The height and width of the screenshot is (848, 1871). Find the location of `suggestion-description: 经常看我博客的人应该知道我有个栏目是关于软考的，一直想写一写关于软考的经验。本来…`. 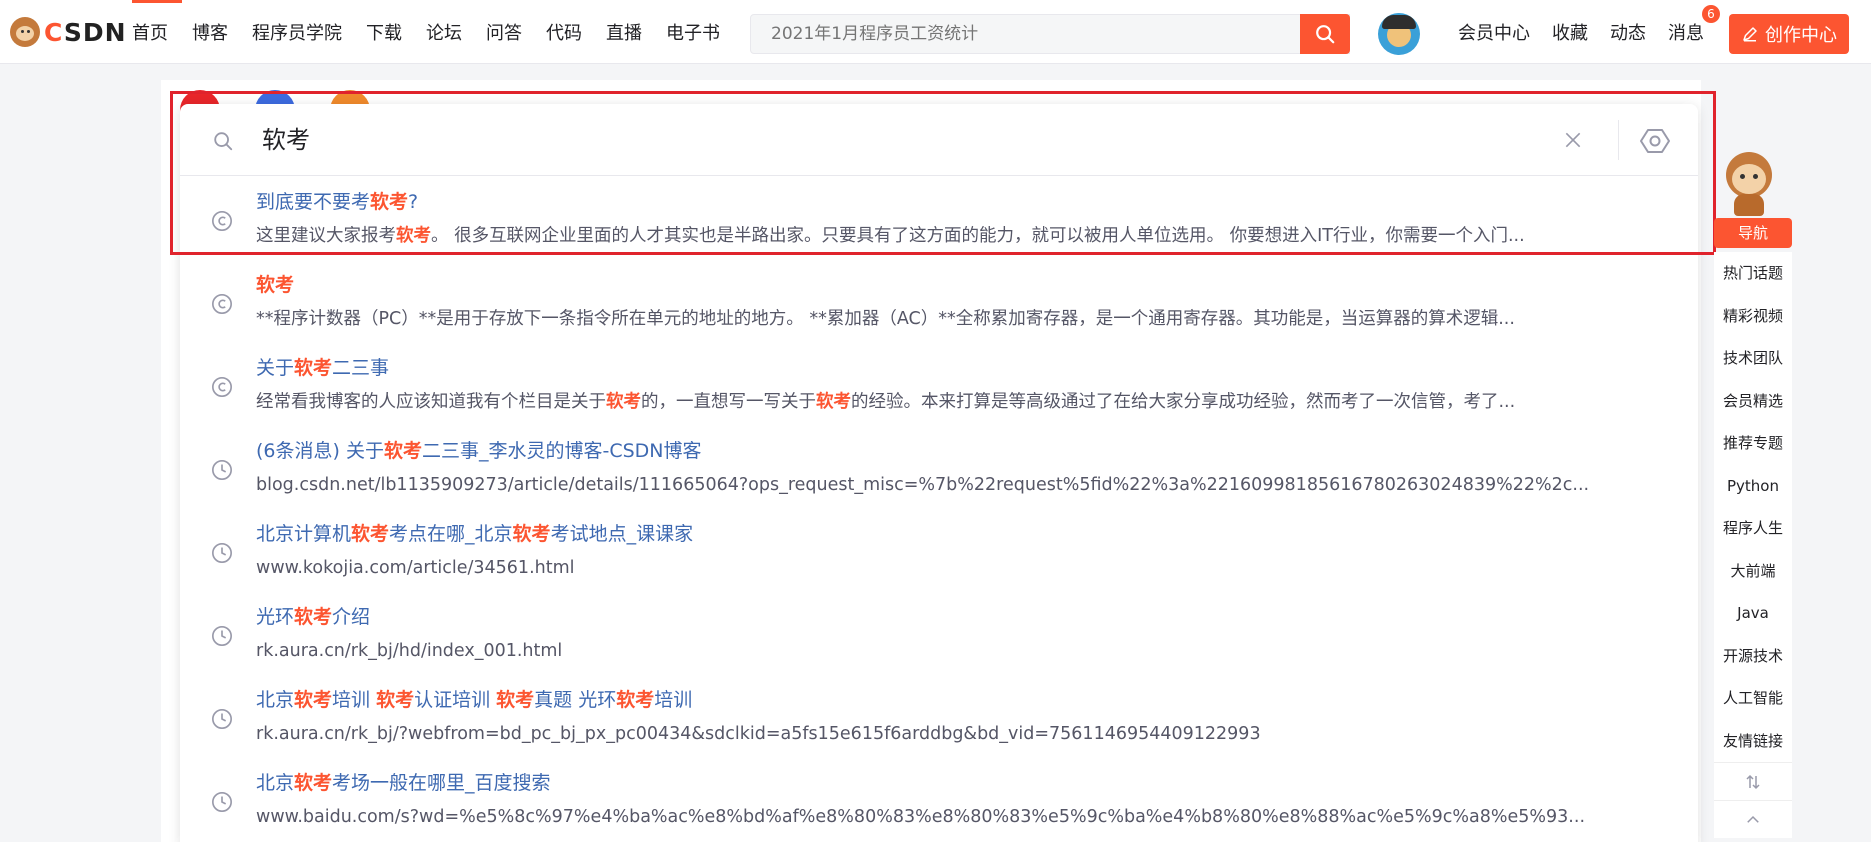

suggestion-description: 经常看我博客的人应该知道我有个栏目是关于软考的，一直想写一写关于软考的经验。本来… is located at coordinates (886, 402).